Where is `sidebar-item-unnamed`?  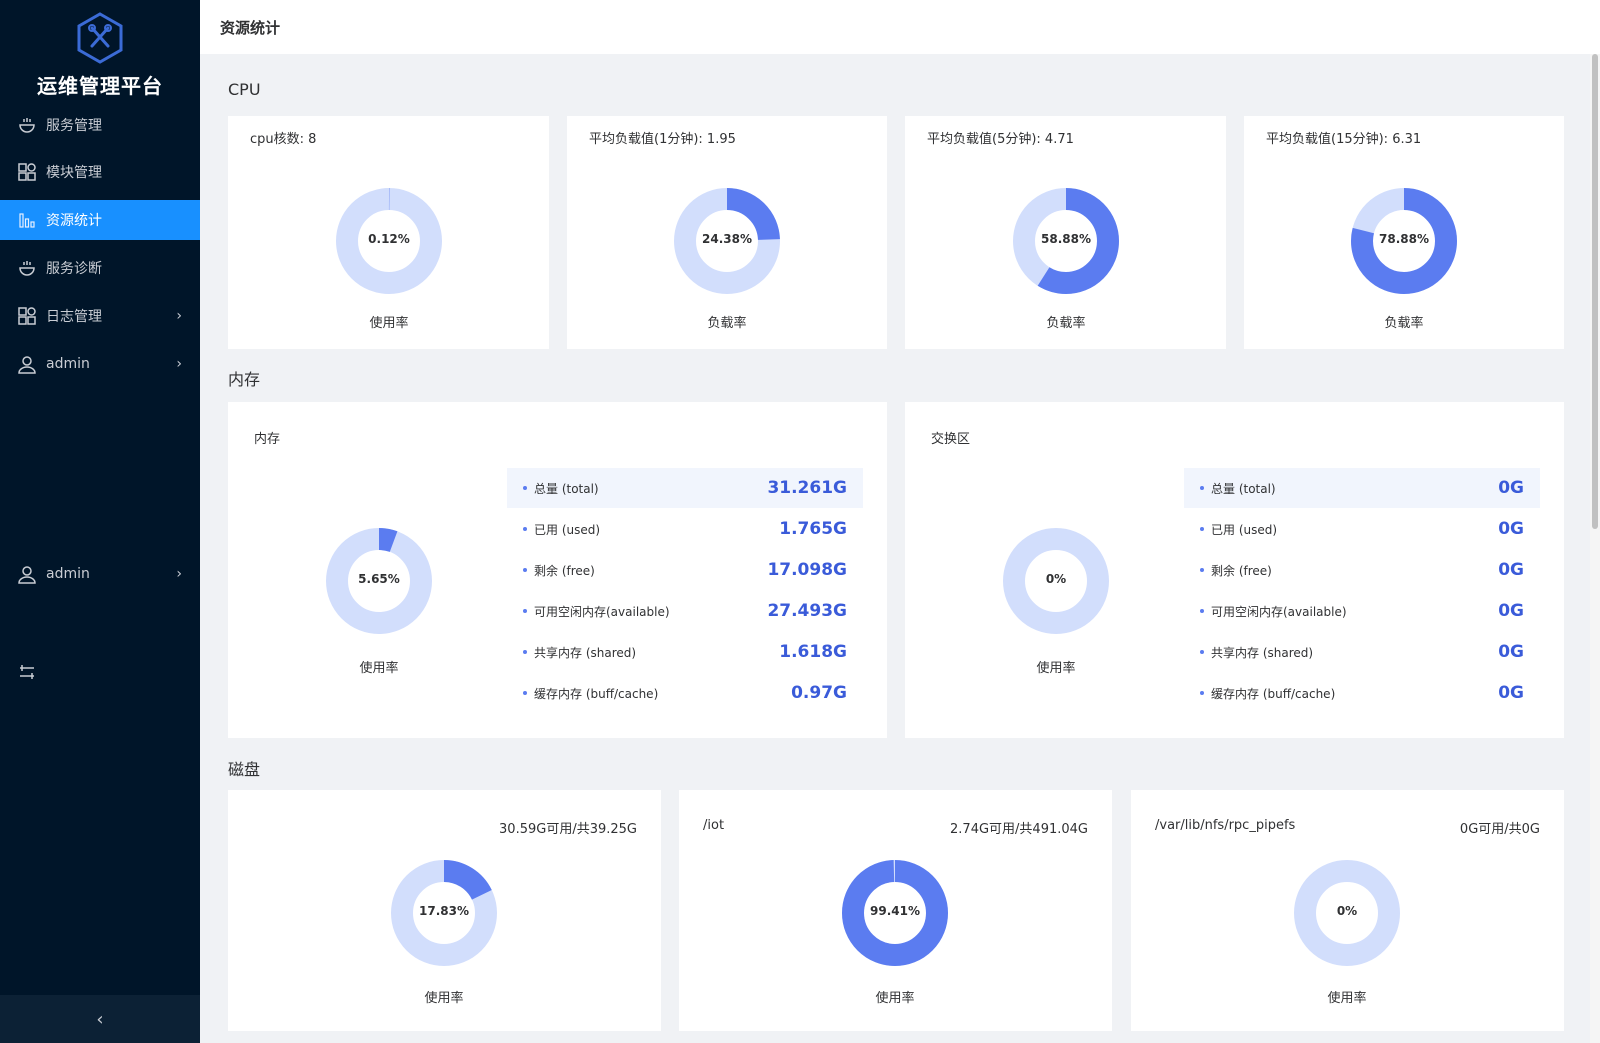
sidebar-item-unnamed is located at coordinates (100, 672).